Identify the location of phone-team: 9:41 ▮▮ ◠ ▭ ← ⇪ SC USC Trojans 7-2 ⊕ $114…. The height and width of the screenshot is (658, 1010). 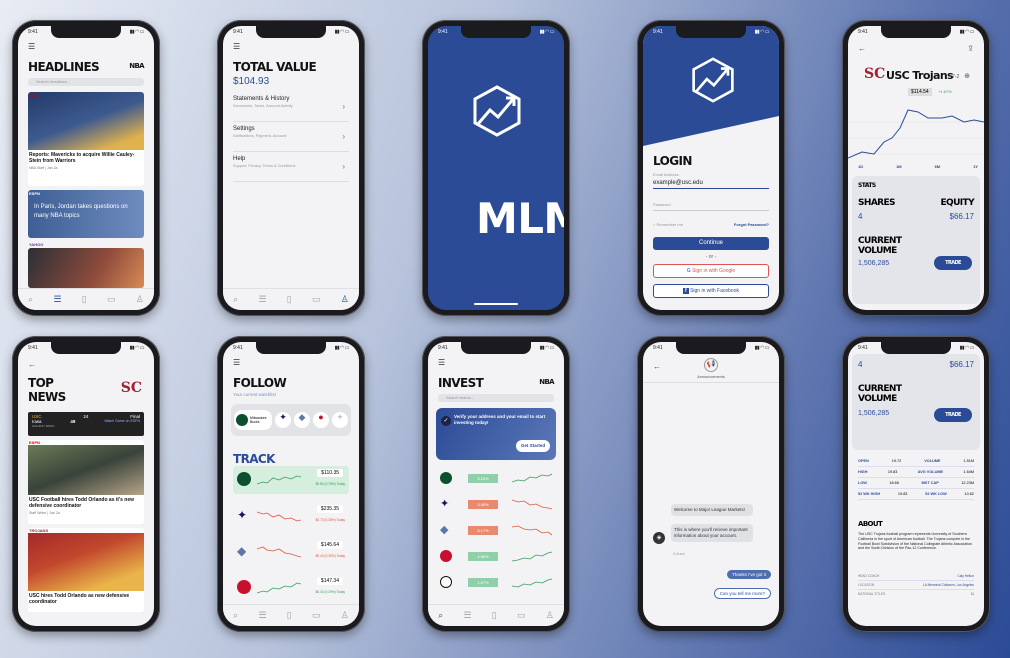
(916, 168).